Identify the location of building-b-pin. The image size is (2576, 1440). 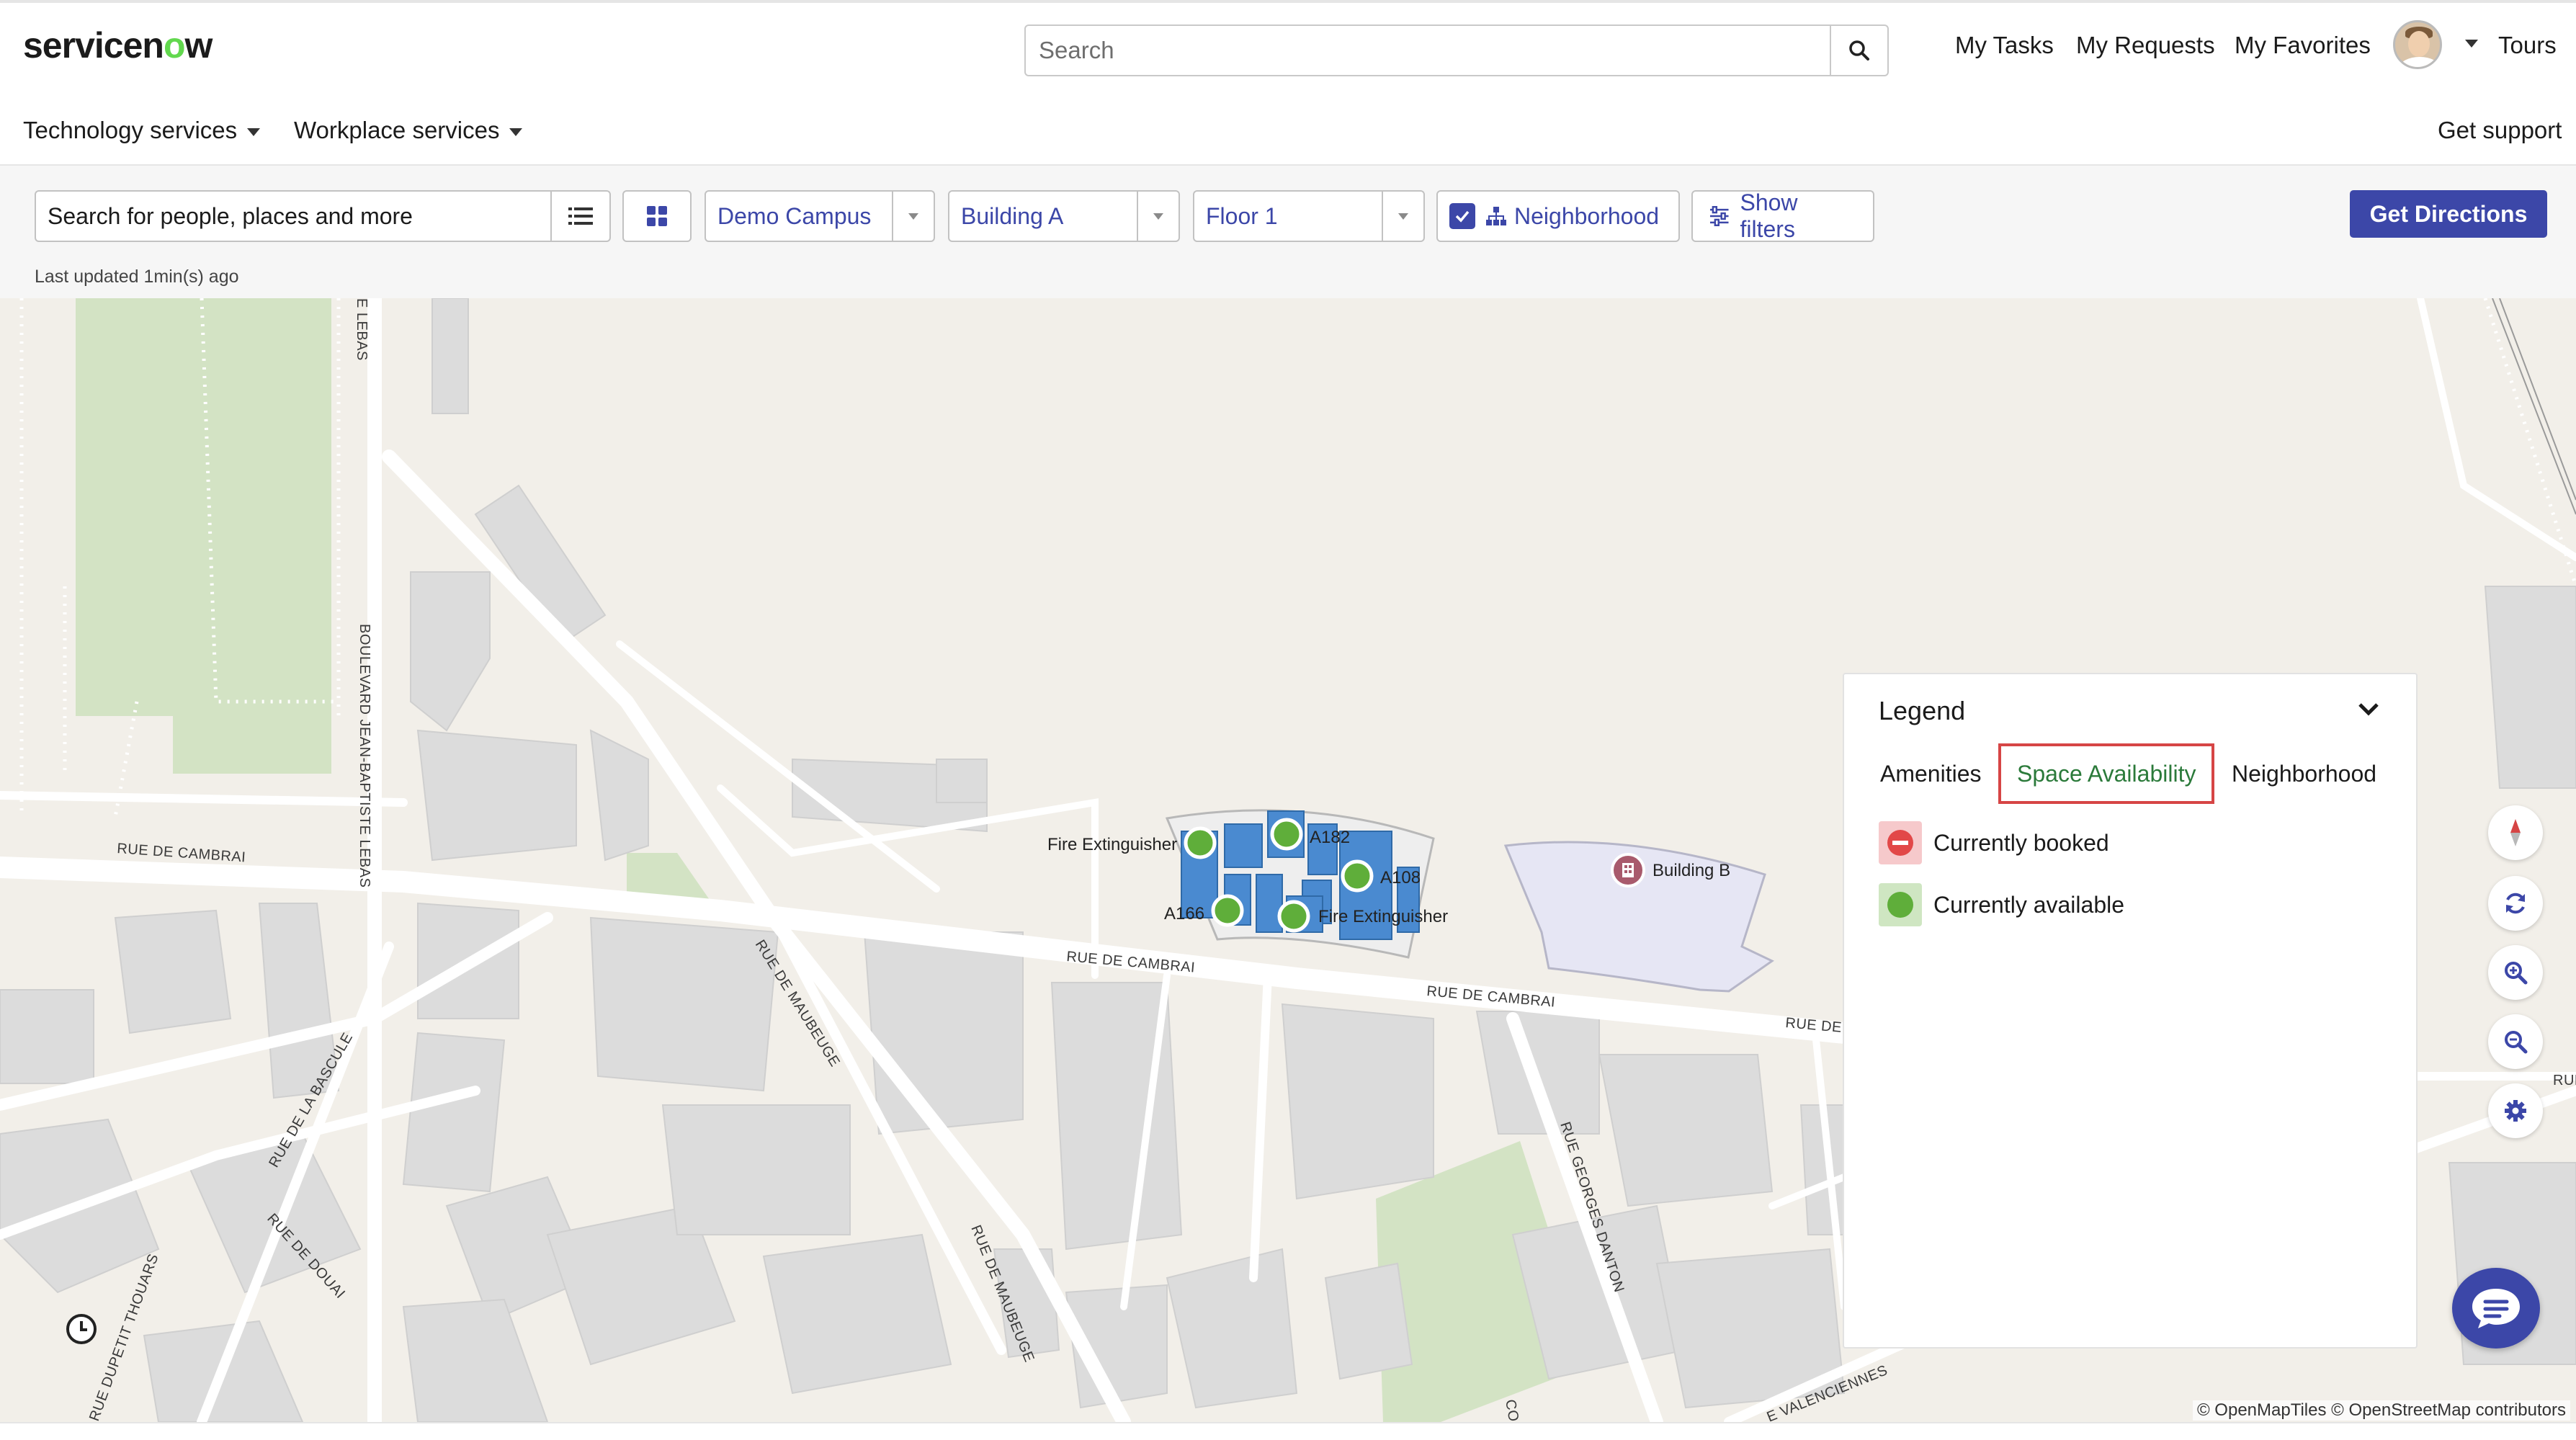
(1628, 870).